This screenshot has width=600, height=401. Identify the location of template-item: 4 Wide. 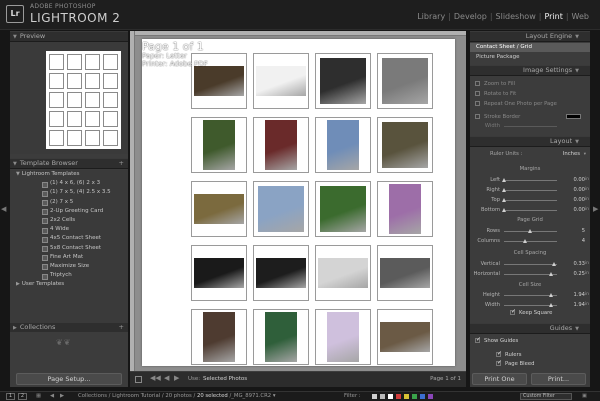
(69, 229).